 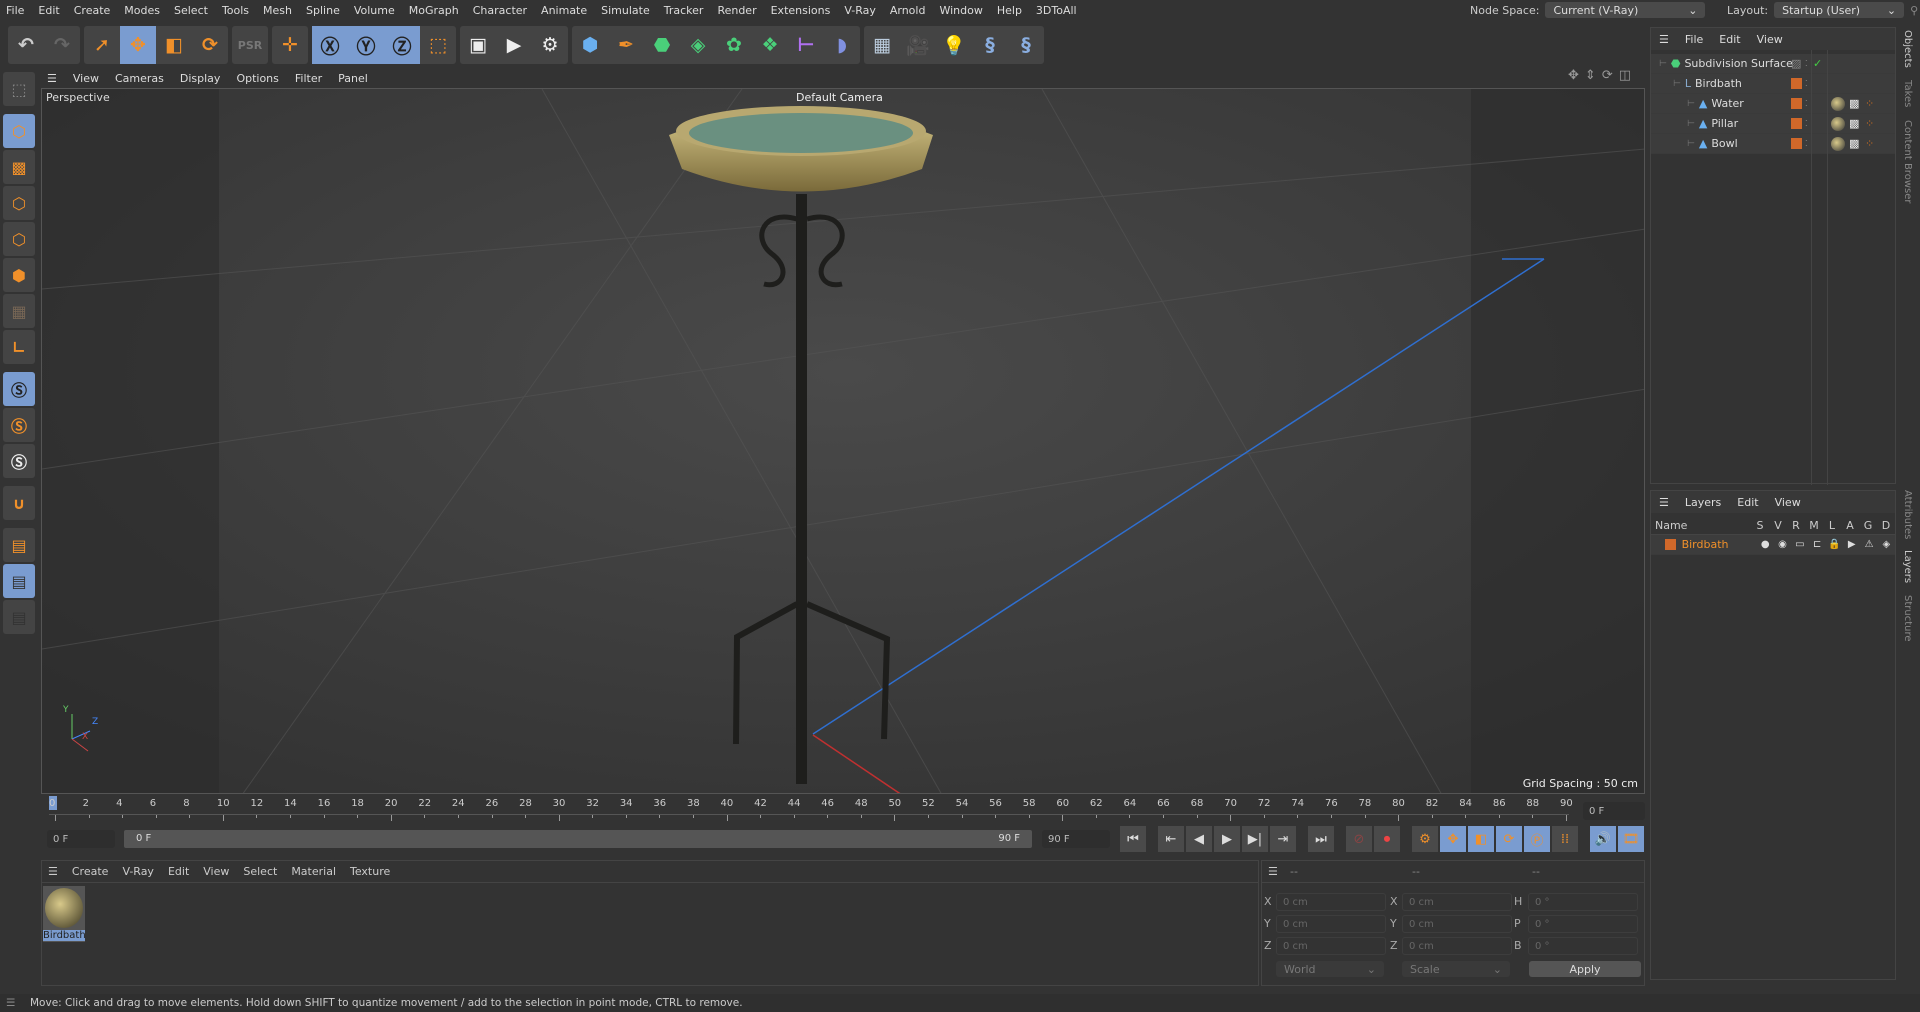 What do you see at coordinates (1817, 63) in the screenshot?
I see `checkmark-icon: ✓` at bounding box center [1817, 63].